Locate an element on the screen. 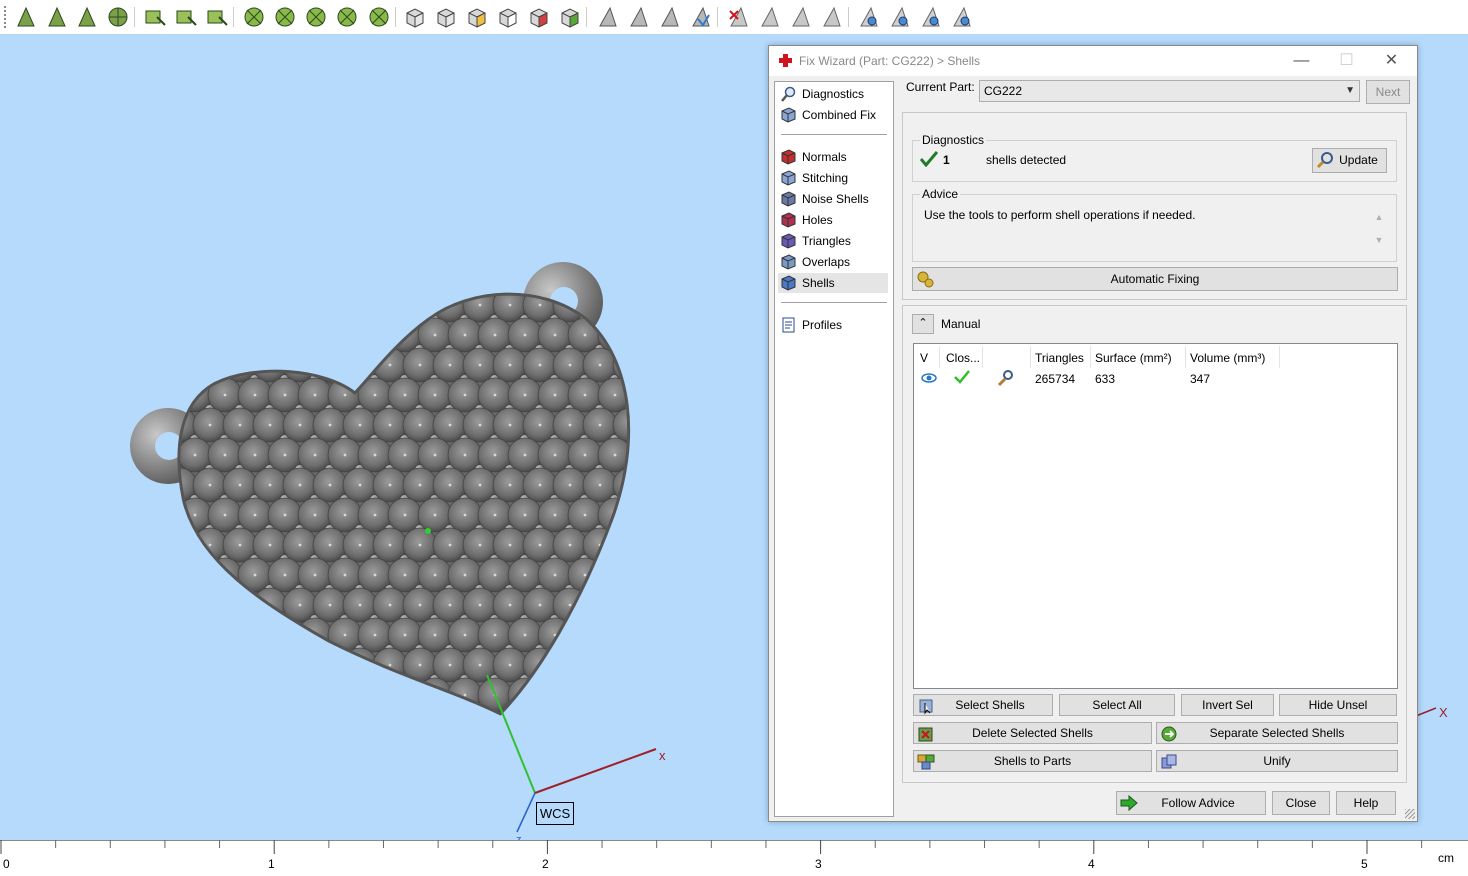 The height and width of the screenshot is (876, 1468). view-bottom-icon is located at coordinates (508, 17).